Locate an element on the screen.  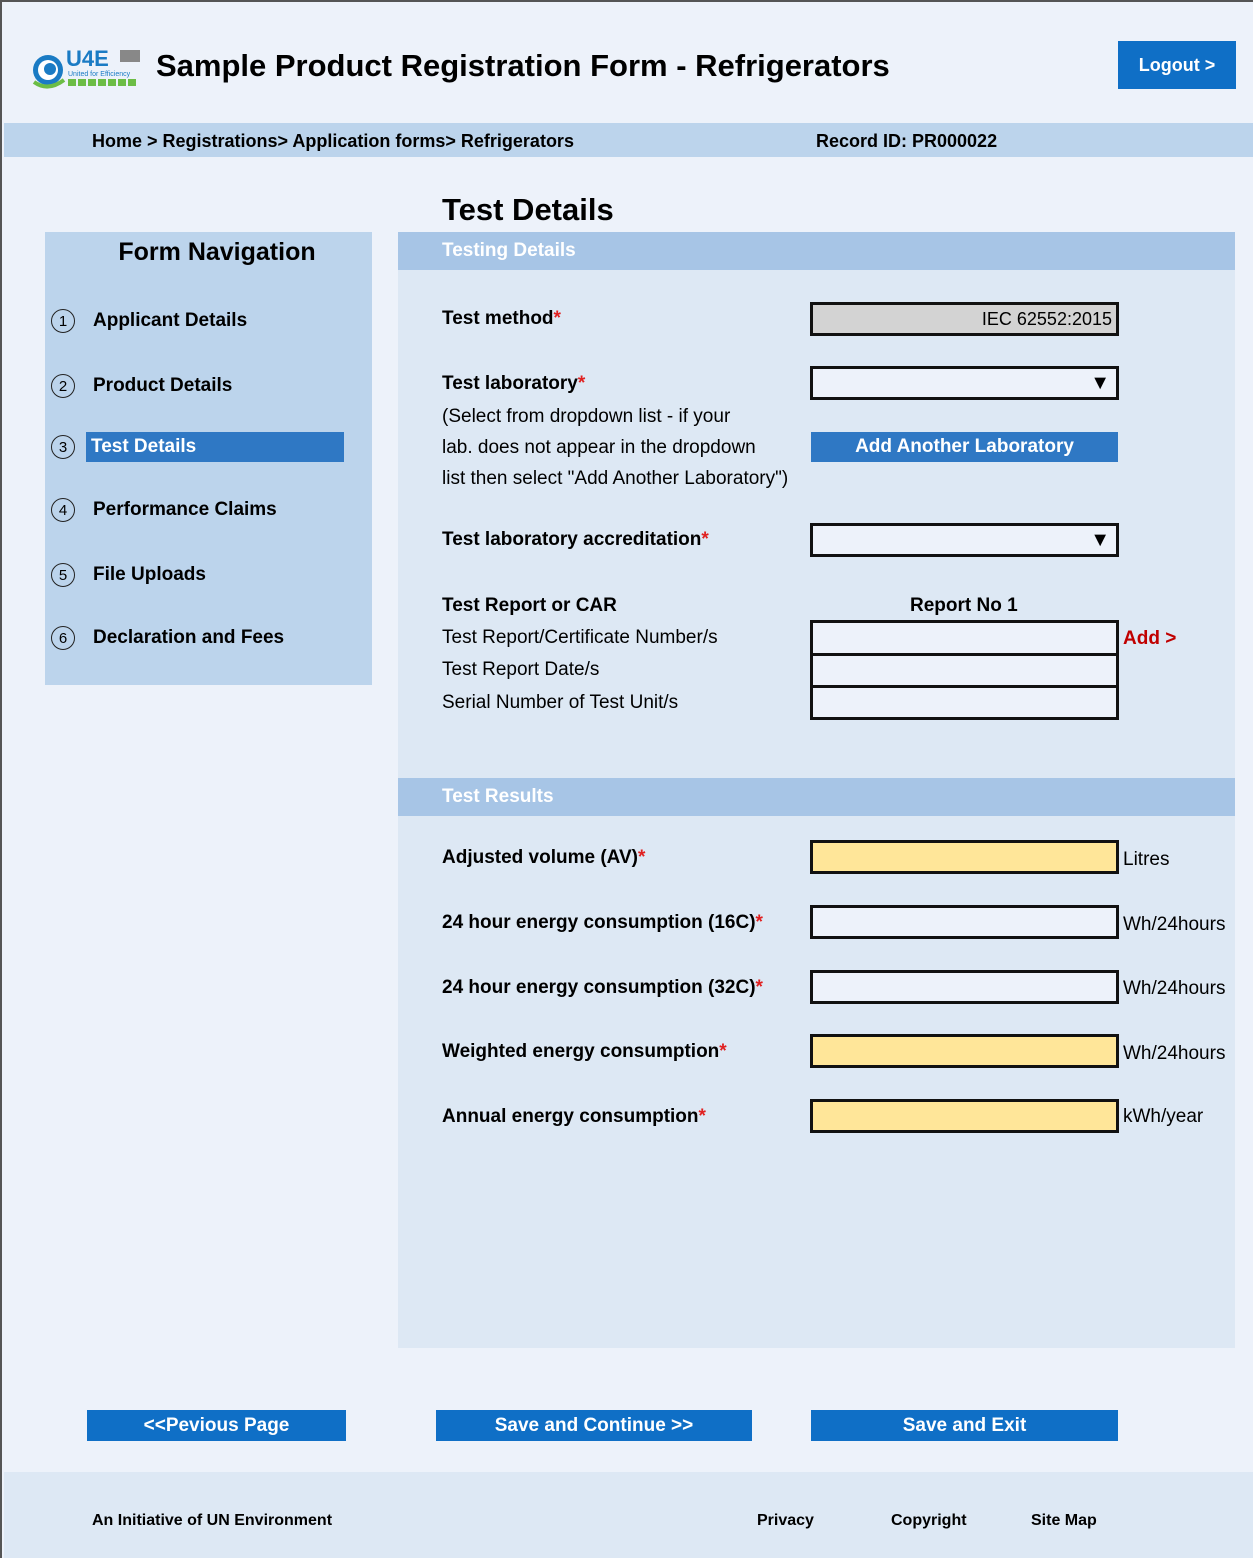
annual-energy-field is located at coordinates (964, 1116).